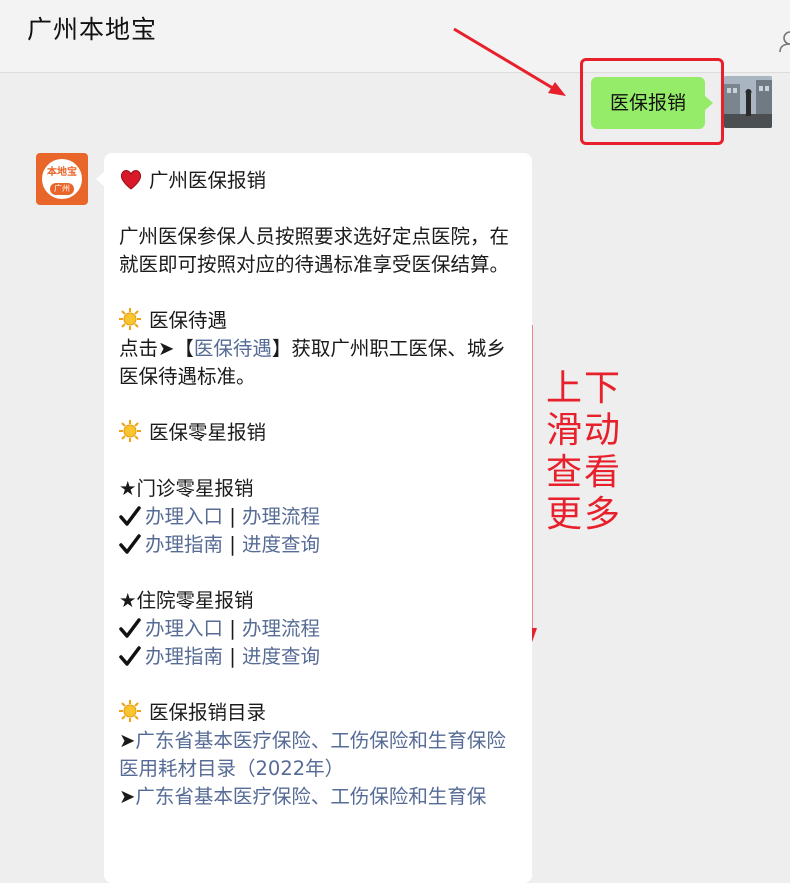 The height and width of the screenshot is (883, 790). Describe the element at coordinates (281, 628) in the screenshot. I see `inpatient-process-link: 办理流程` at that location.